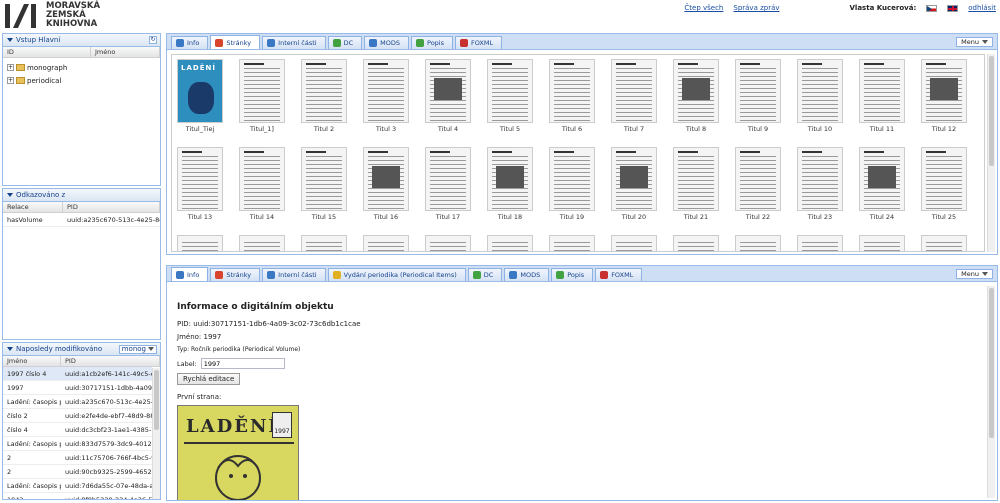 The height and width of the screenshot is (503, 1000). Describe the element at coordinates (77, 416) in the screenshot. I see `recent-row: číslo 2 uuid:e2fe4de-ebf7-48d9-88` at that location.